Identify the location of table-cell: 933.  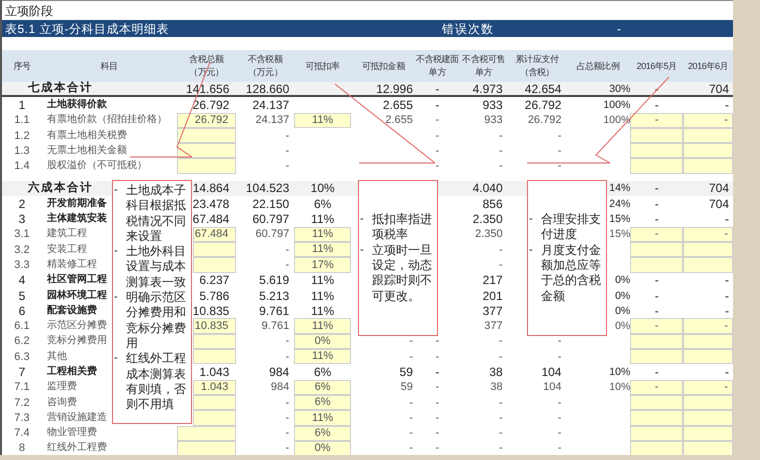
(492, 105).